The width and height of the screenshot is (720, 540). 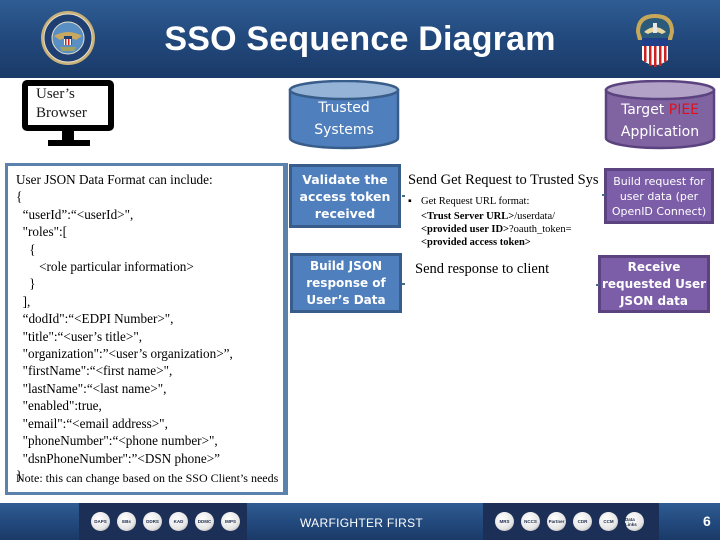 I want to click on validate-line3: received, so click(x=345, y=213).